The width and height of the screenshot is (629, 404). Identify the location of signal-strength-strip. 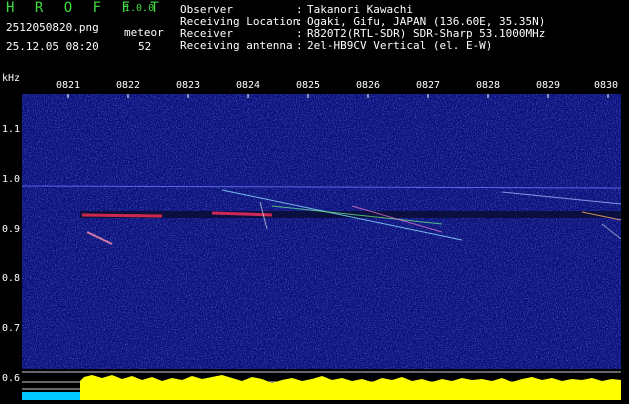
(321, 384).